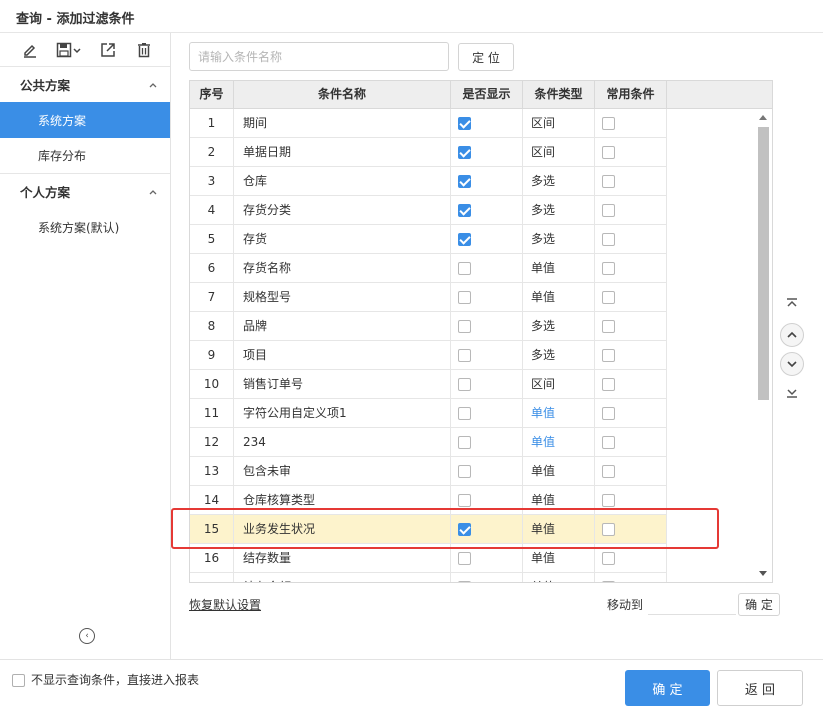 This screenshot has height=715, width=823. What do you see at coordinates (342, 500) in the screenshot?
I see `cell-name: 仓库核算类型` at bounding box center [342, 500].